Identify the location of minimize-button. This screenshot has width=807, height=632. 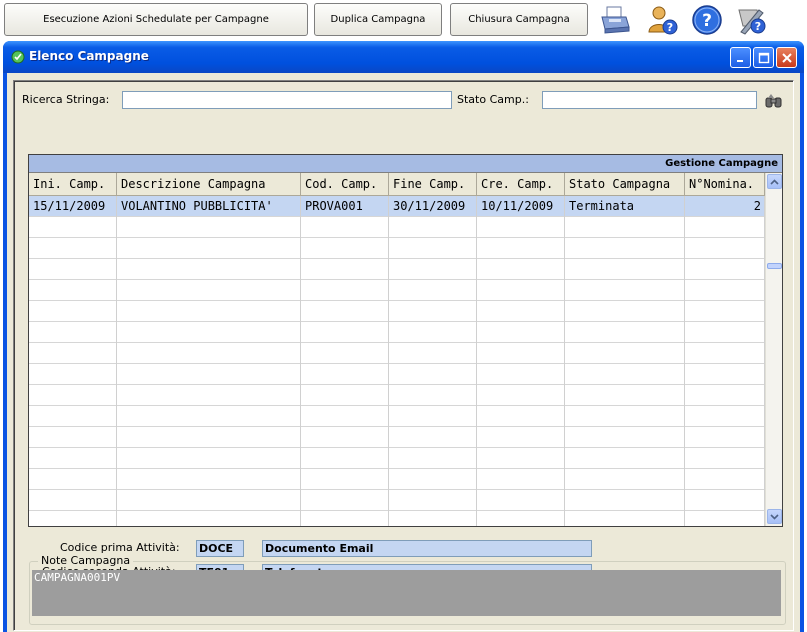
(740, 57).